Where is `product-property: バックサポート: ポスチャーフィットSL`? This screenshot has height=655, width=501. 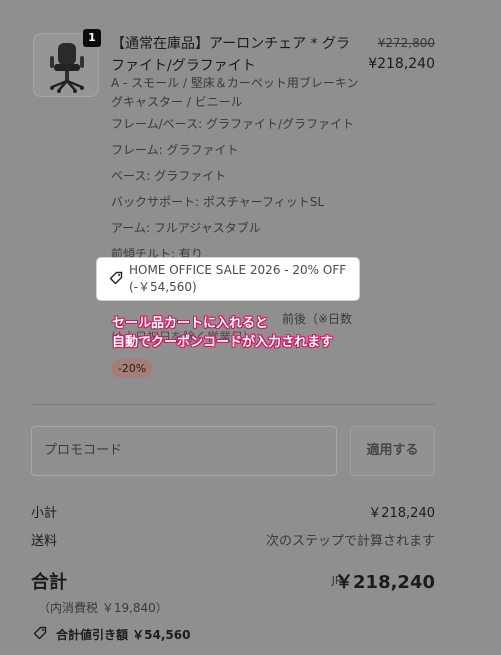
product-property: バックサポート: ポスチャーフィットSL is located at coordinates (218, 202).